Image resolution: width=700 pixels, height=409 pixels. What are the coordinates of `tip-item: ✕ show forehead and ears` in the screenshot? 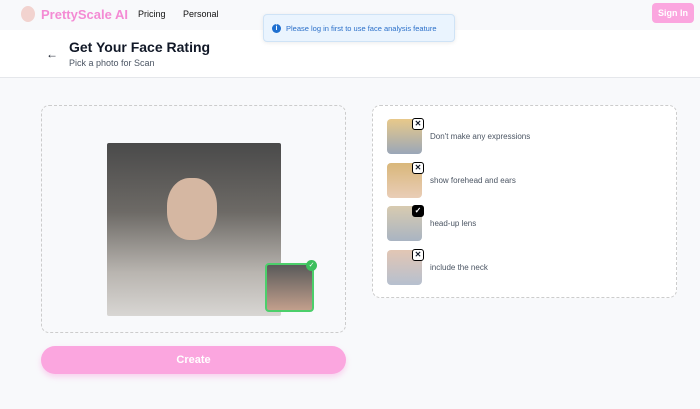 It's located at (507, 180).